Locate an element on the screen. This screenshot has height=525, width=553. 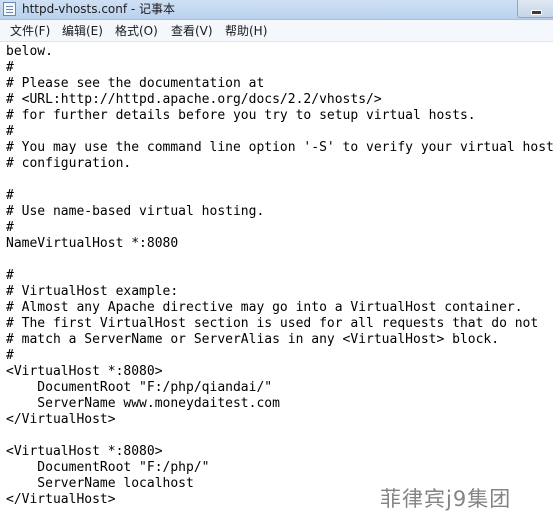
editor-line: ServerName localhost is located at coordinates (100, 483).